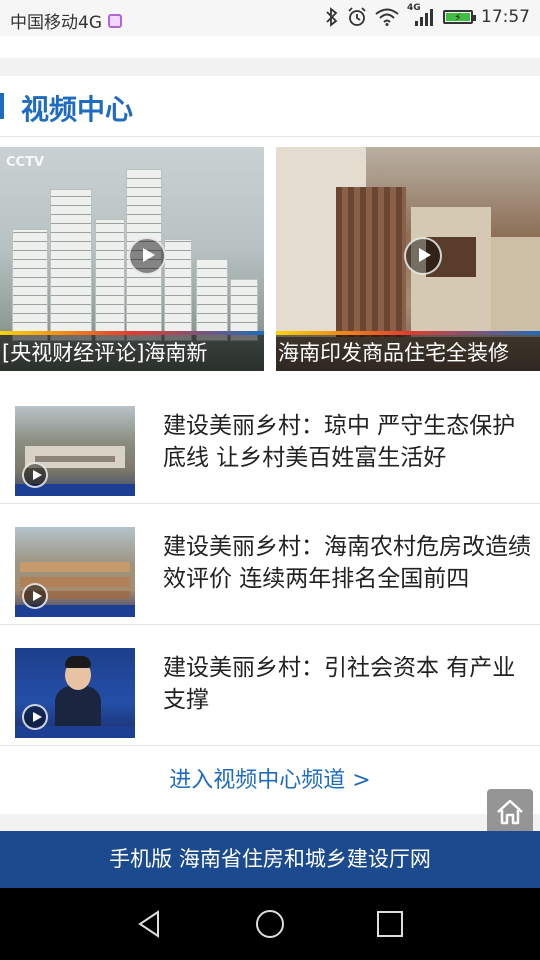 This screenshot has height=960, width=540. Describe the element at coordinates (408, 353) in the screenshot. I see `featured-caption: 海南印发商品住宅全装修` at that location.